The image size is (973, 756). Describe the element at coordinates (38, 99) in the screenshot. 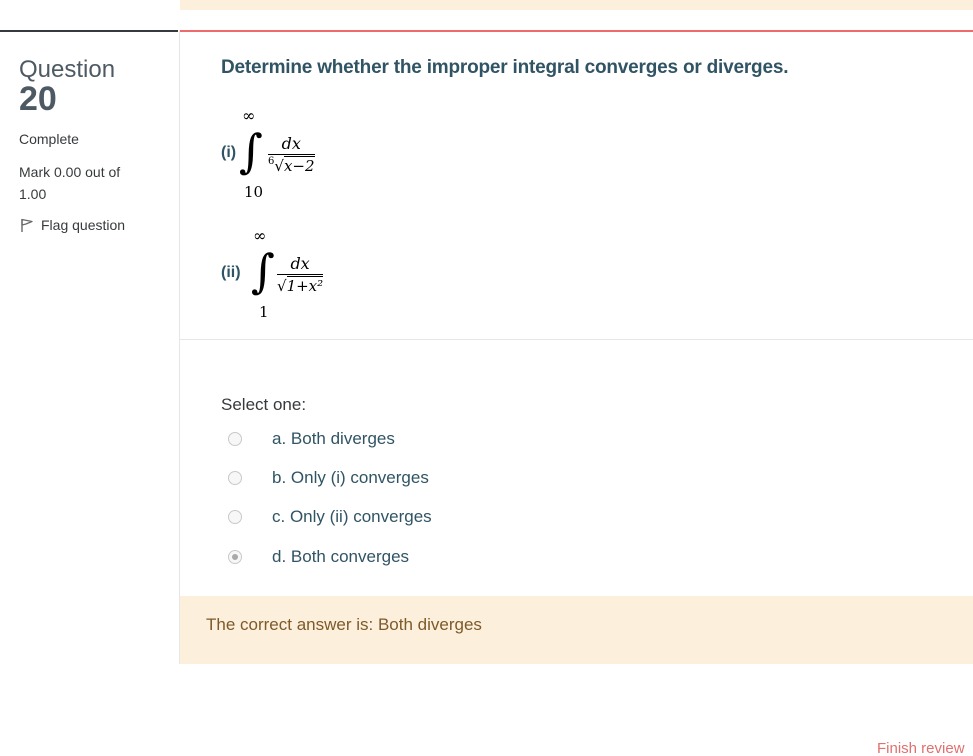

I see `question-number: 20` at that location.